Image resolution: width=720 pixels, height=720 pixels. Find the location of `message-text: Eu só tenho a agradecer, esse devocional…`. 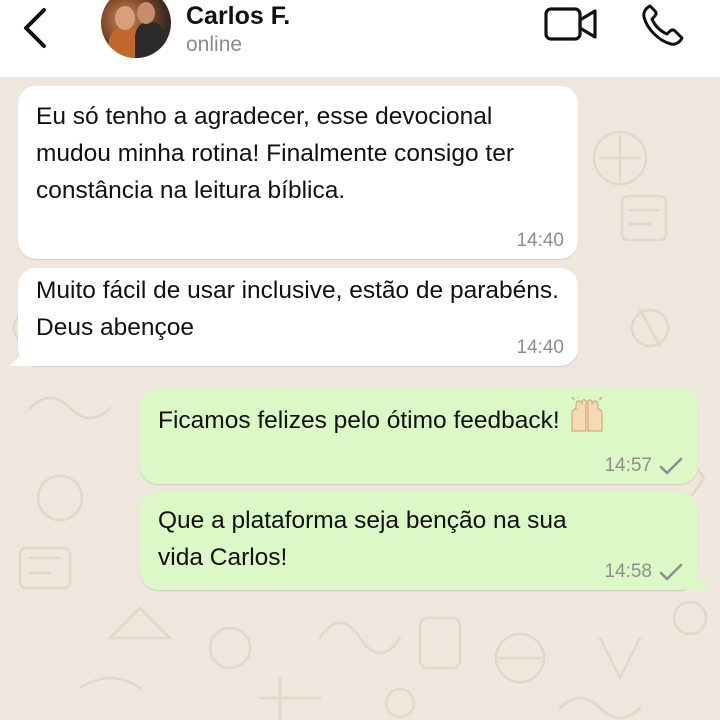

message-text: Eu só tenho a agradecer, esse devocional… is located at coordinates (275, 153).